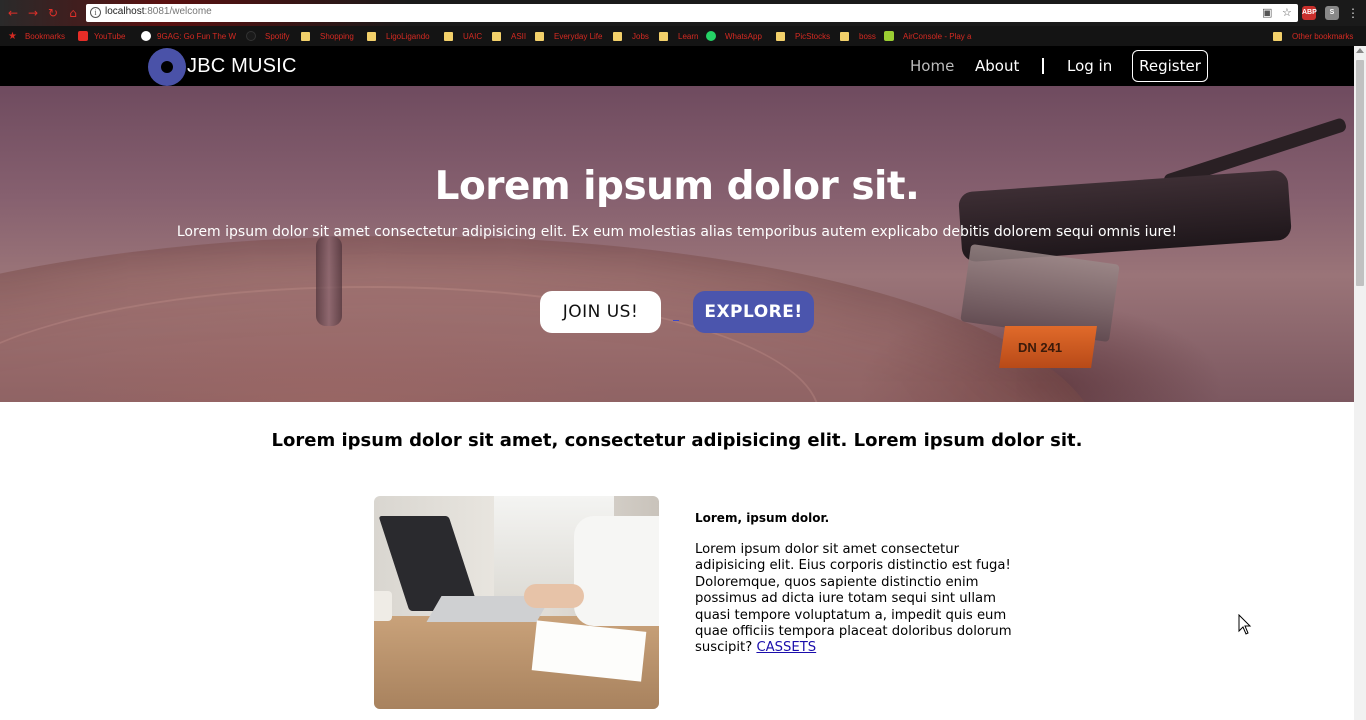 The image size is (1366, 720). What do you see at coordinates (858, 36) in the screenshot?
I see `bookmark-boss: boss` at bounding box center [858, 36].